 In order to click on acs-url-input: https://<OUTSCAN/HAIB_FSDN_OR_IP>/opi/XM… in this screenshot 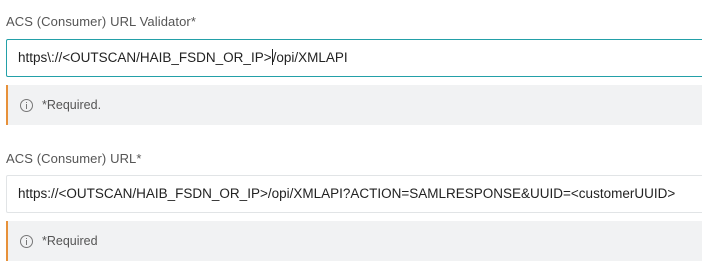, I will do `click(354, 194)`.